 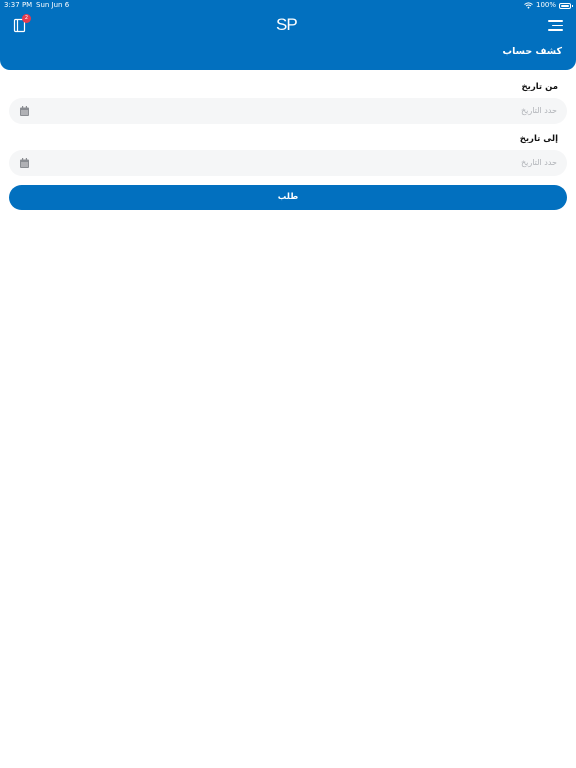 I want to click on from-date-label: من تاريخ, so click(x=539, y=87).